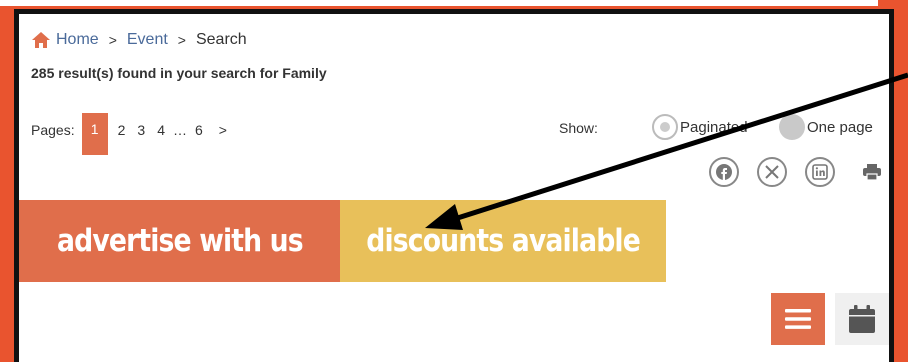 This screenshot has height=362, width=908. I want to click on radio-one-page-label: One page, so click(840, 127).